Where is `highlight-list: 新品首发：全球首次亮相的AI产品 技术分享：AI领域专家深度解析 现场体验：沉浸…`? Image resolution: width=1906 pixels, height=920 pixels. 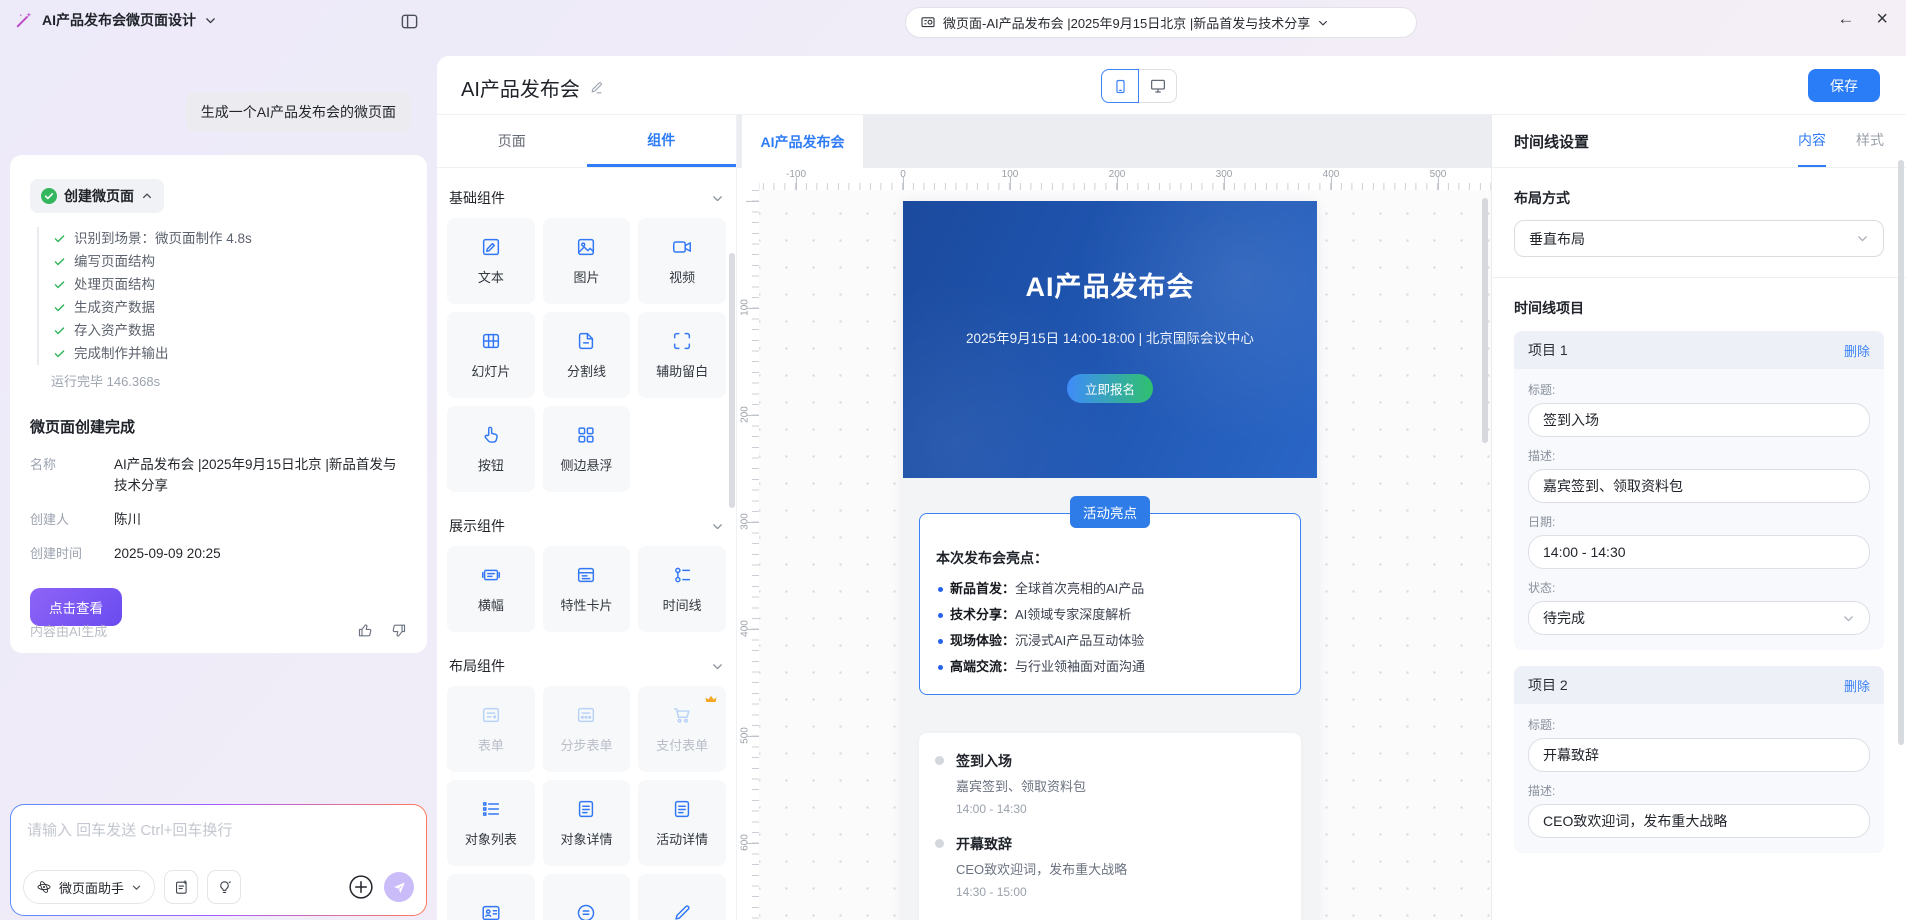 highlight-list: 新品首发：全球首次亮相的AI产品 技术分享：AI领域专家深度解析 现场体验：沉浸… is located at coordinates (1110, 628).